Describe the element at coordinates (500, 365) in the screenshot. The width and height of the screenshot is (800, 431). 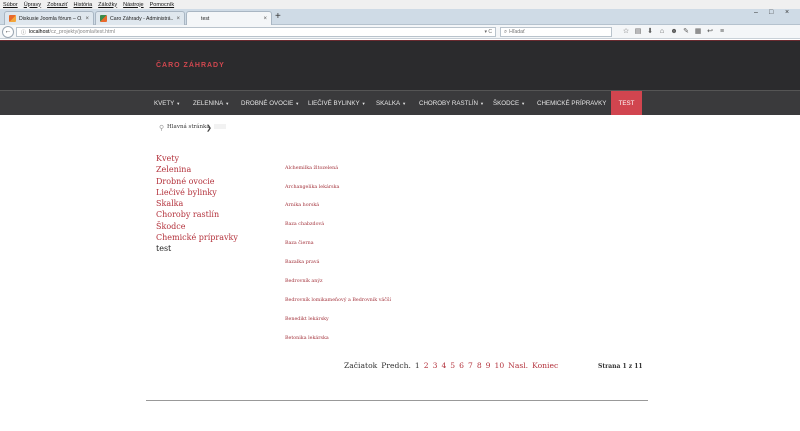
I see `pagination-page-link: 10` at that location.